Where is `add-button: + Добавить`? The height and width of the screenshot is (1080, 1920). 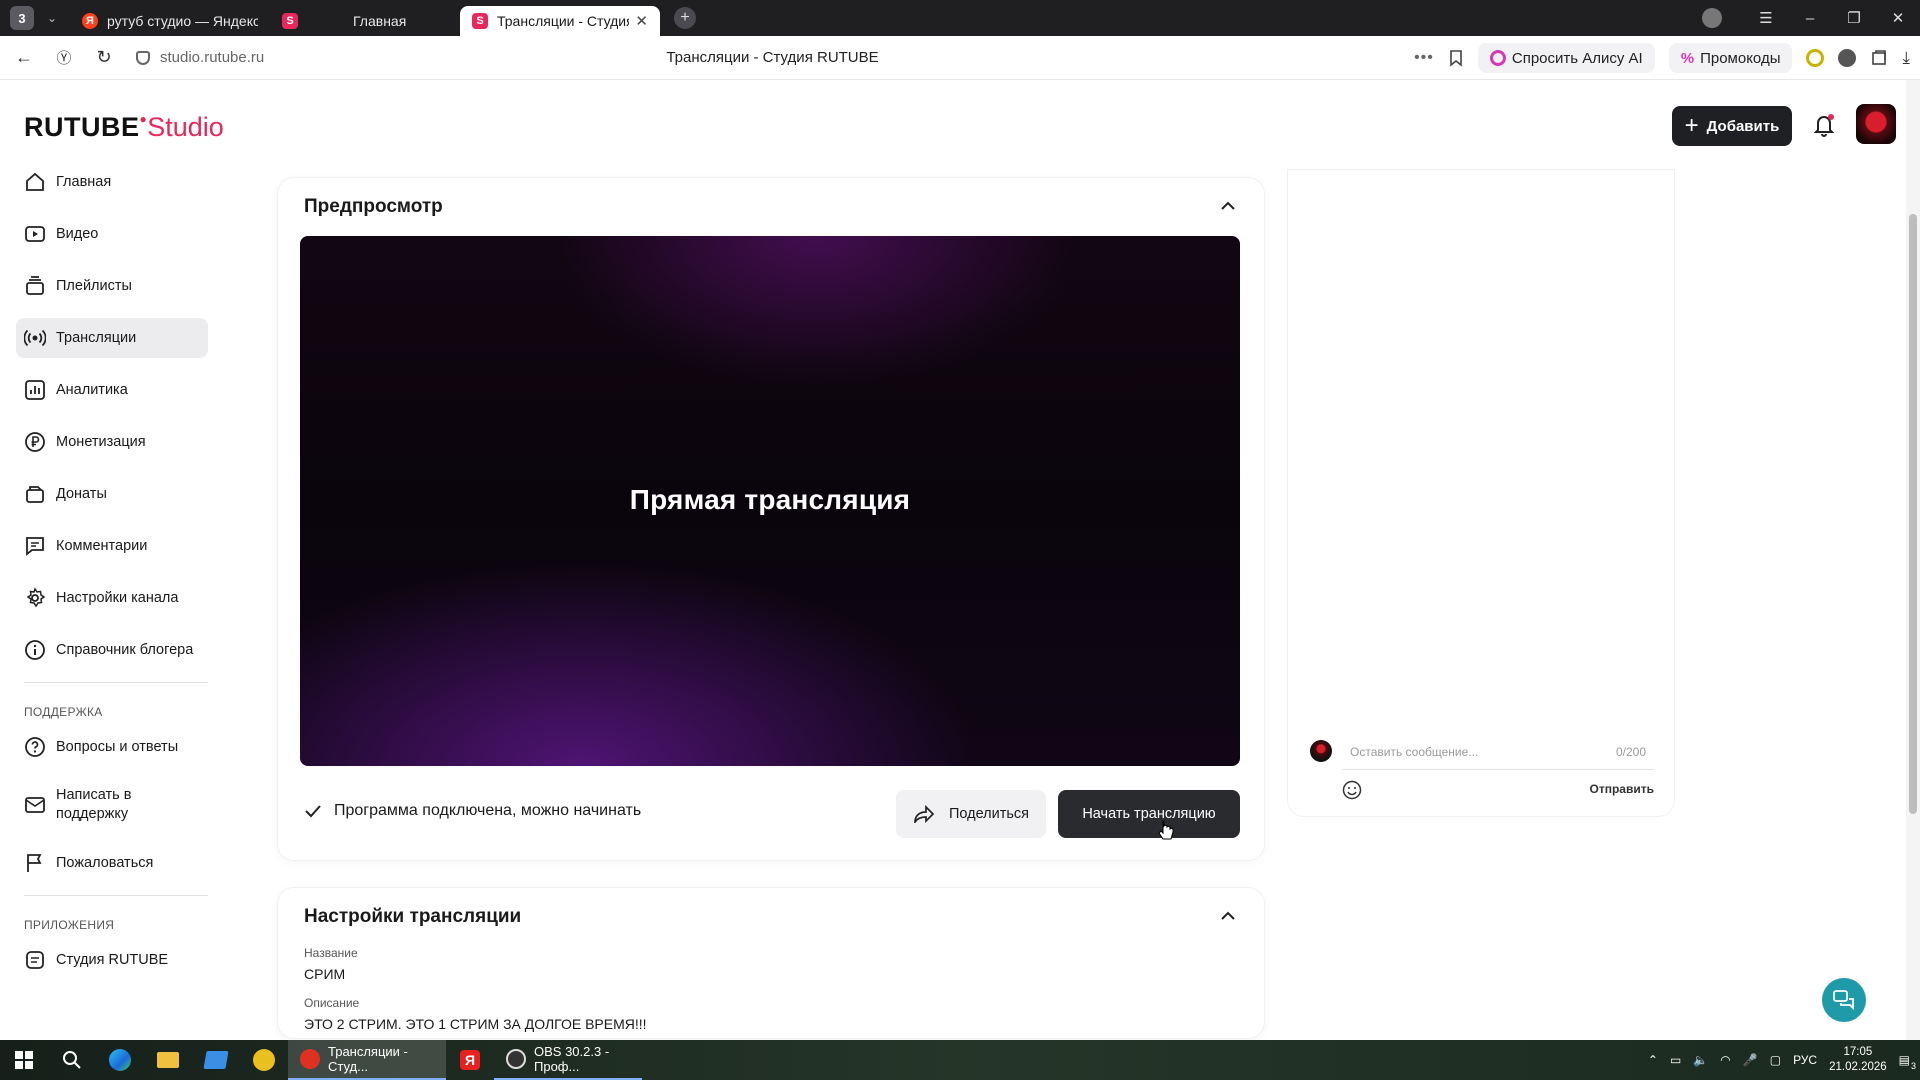 add-button: + Добавить is located at coordinates (1732, 126).